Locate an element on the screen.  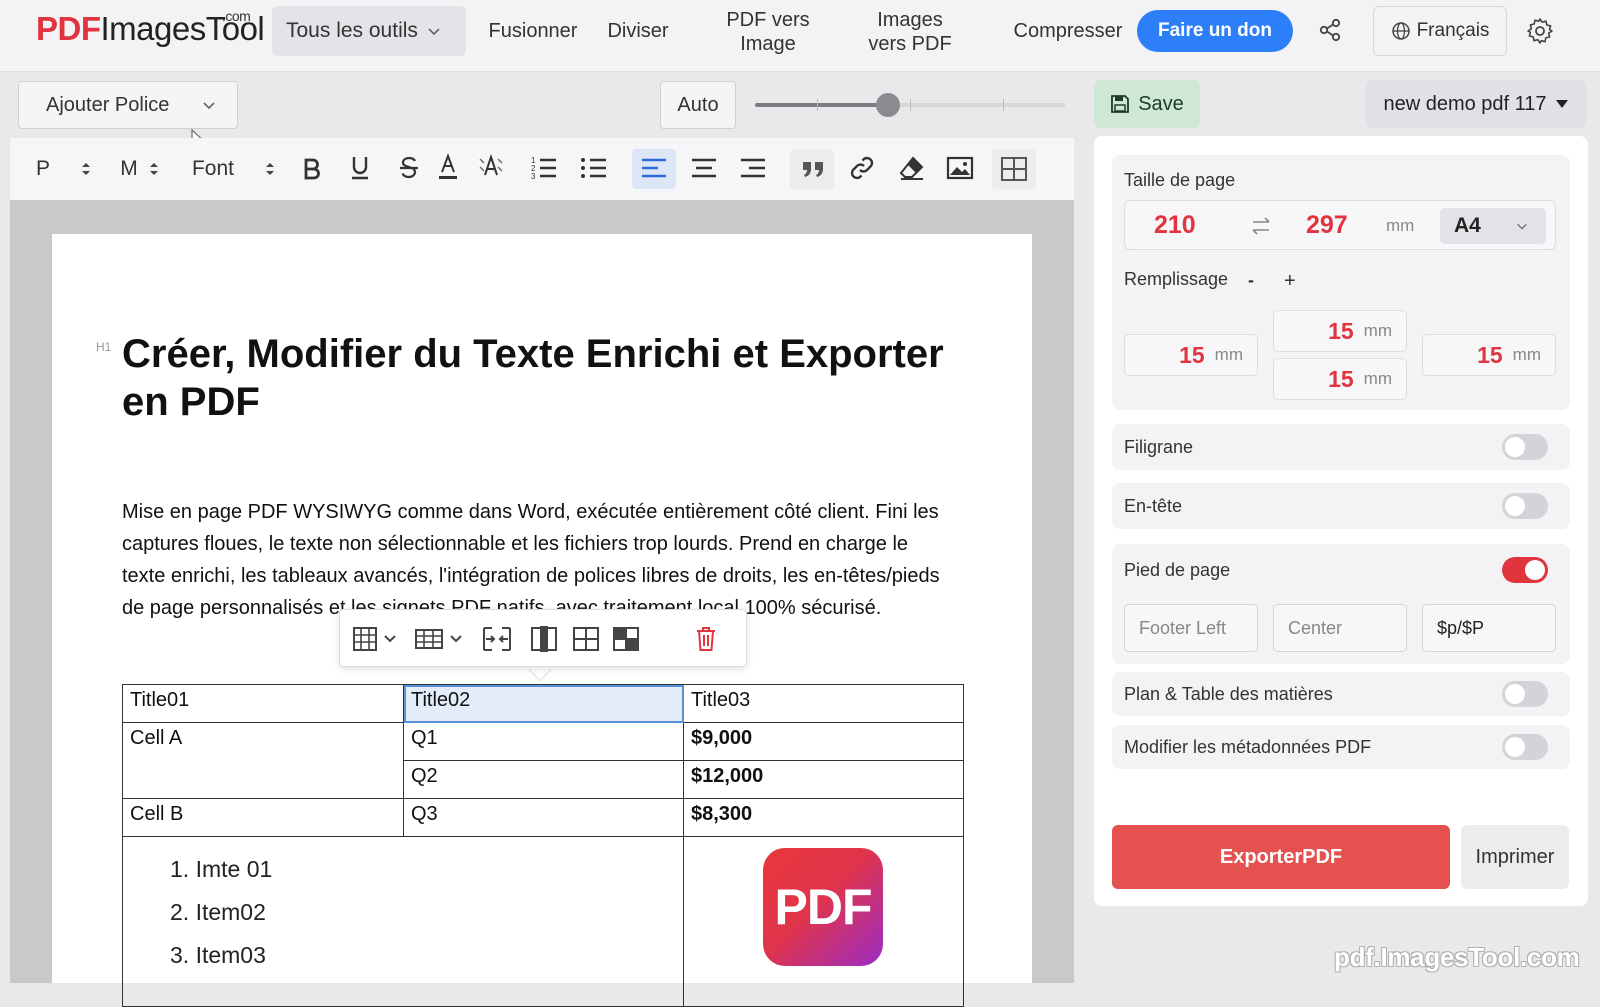
font-family-select: Font is located at coordinates (213, 169).